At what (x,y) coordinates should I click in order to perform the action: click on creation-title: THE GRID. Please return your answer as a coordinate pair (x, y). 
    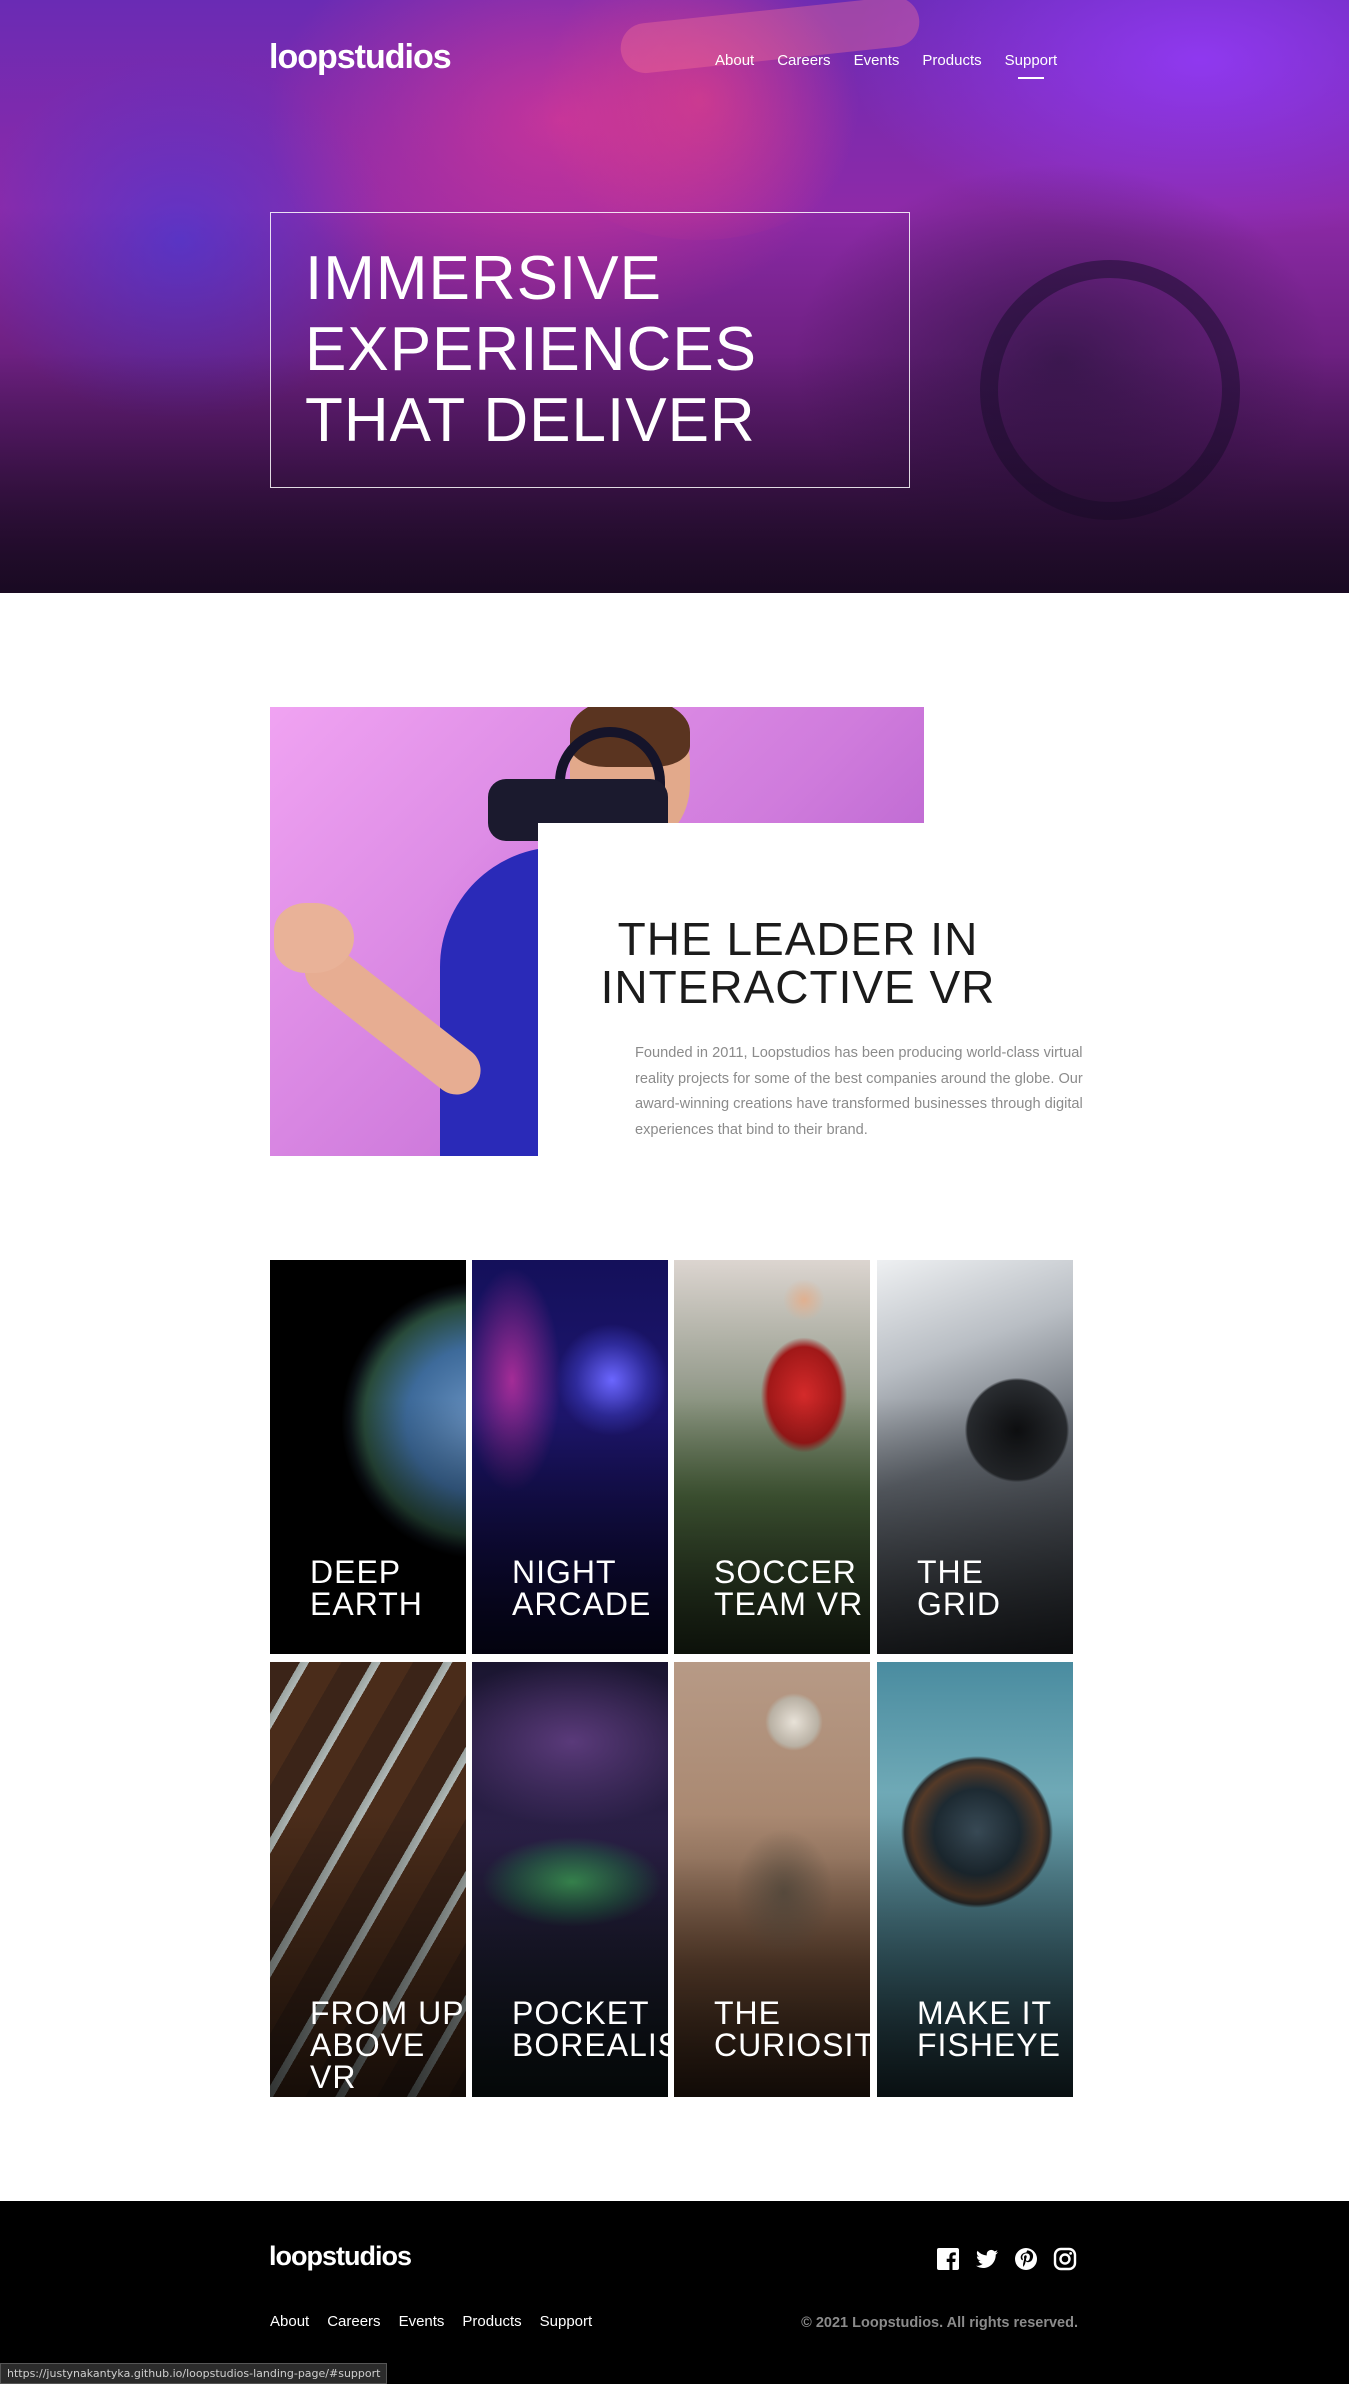
    Looking at the image, I should click on (959, 1588).